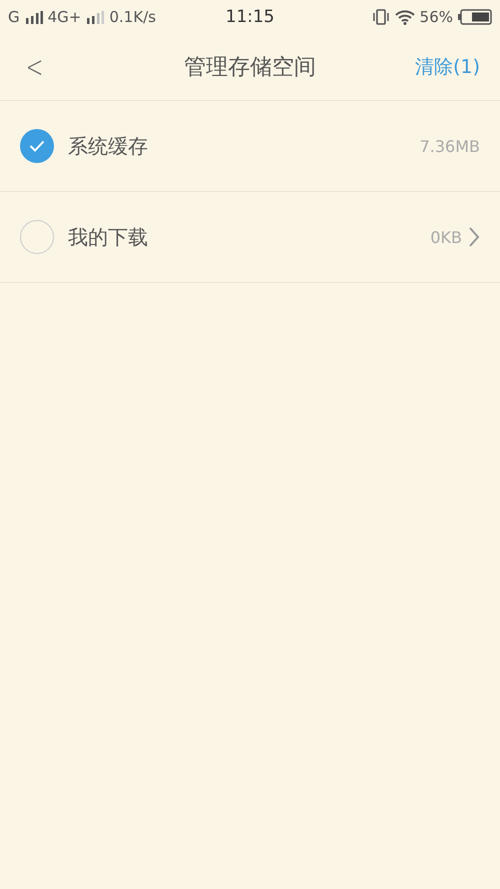 The width and height of the screenshot is (500, 889). Describe the element at coordinates (108, 237) in the screenshot. I see `item-label: 我的下载` at that location.